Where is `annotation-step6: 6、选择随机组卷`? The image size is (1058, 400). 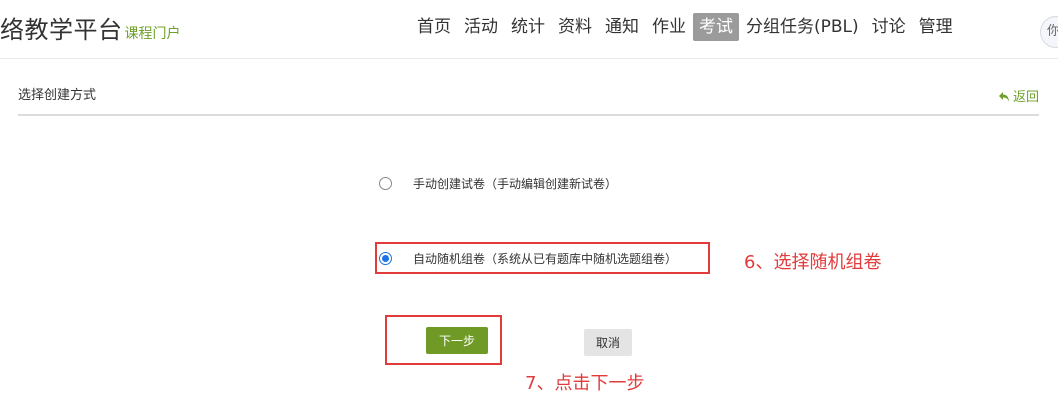 annotation-step6: 6、选择随机组卷 is located at coordinates (813, 262).